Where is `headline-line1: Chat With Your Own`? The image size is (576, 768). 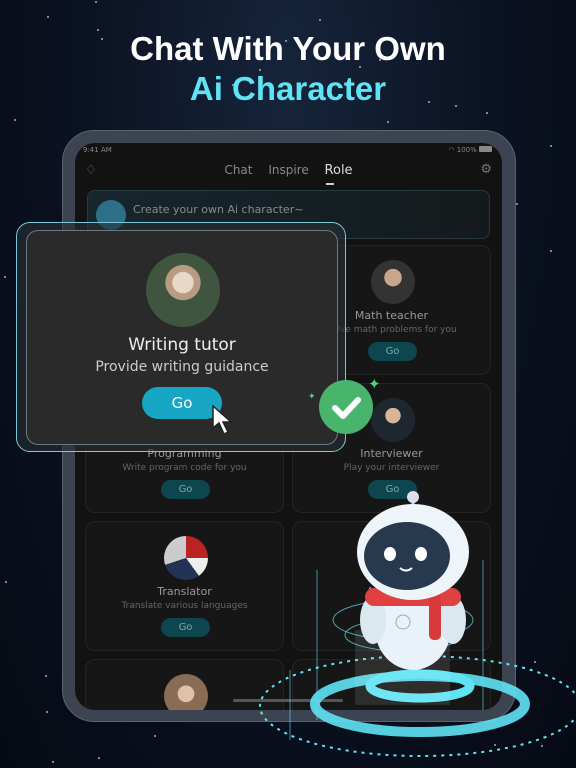
headline-line1: Chat With Your Own is located at coordinates (288, 48).